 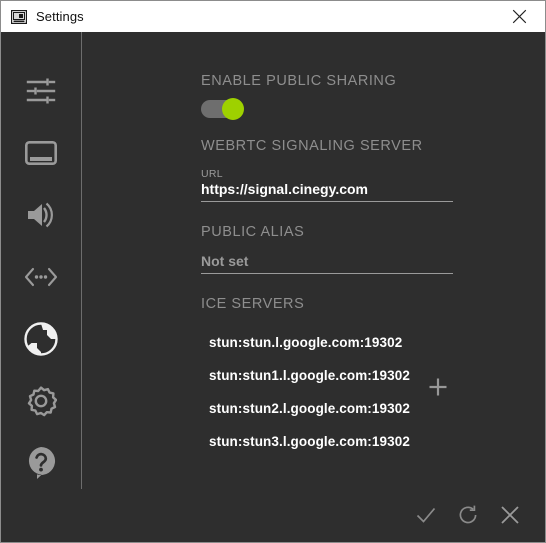 I want to click on window-close-button, so click(x=519, y=16).